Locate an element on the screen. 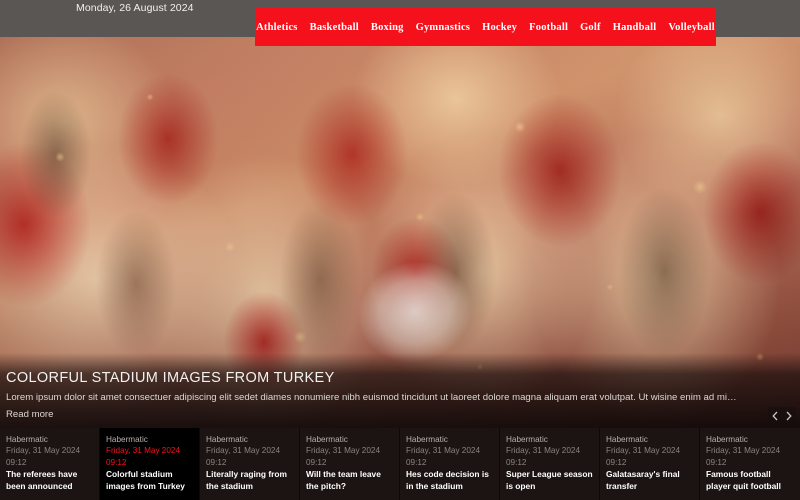 Image resolution: width=800 pixels, height=500 pixels. news-headline: Galatasaray's final transfer is located at coordinates (643, 479).